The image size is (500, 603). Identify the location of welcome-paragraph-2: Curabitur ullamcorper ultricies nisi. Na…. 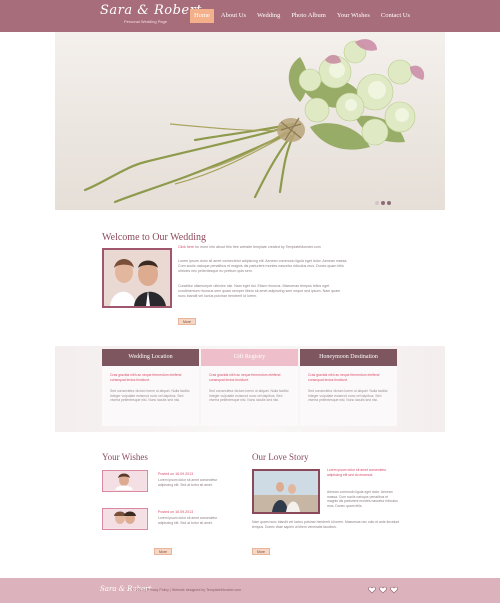
(259, 291).